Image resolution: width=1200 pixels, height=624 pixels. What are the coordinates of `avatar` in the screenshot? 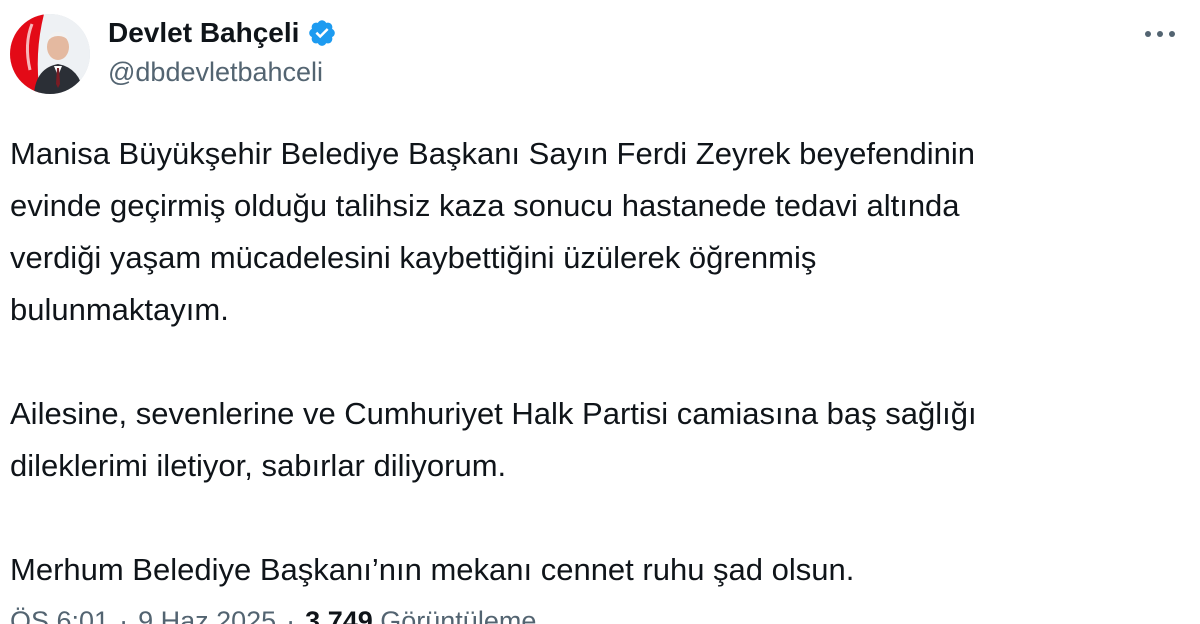 It's located at (50, 54).